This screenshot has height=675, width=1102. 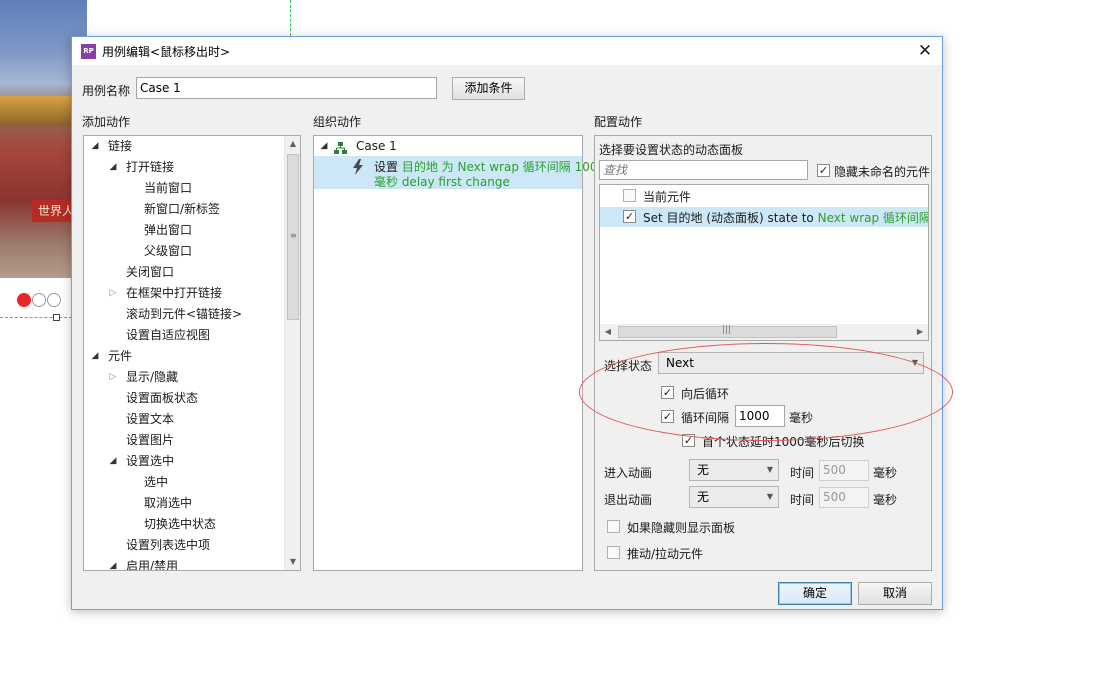 I want to click on case-node: ◢ Case 1, so click(x=448, y=146).